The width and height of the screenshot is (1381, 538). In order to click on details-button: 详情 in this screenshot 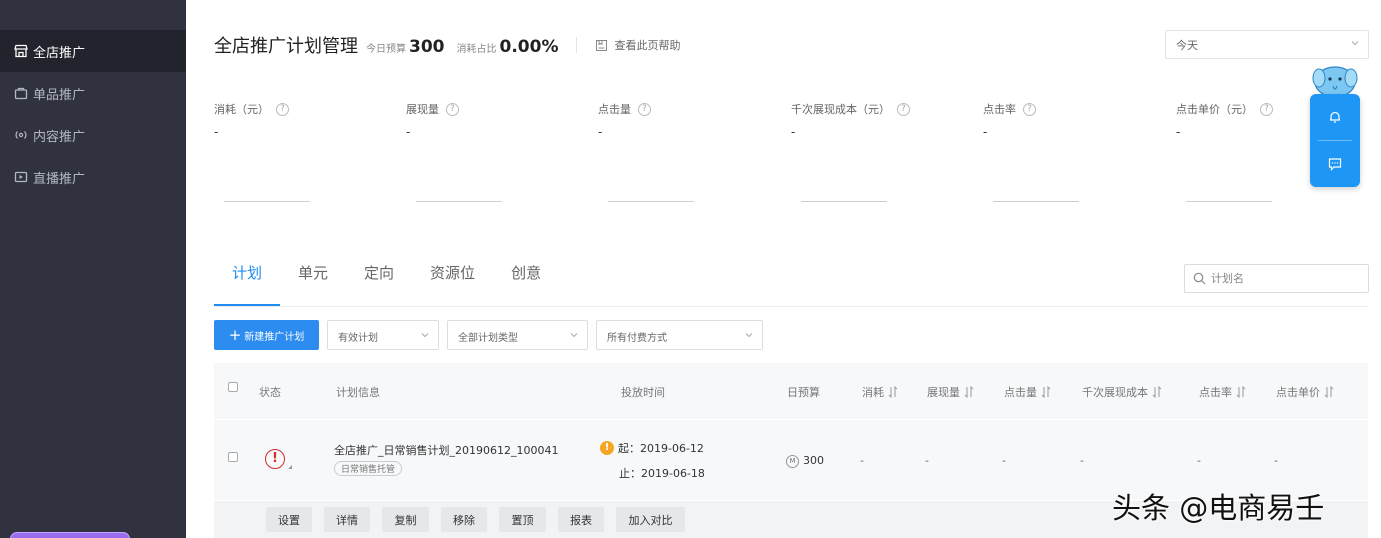, I will do `click(347, 519)`.